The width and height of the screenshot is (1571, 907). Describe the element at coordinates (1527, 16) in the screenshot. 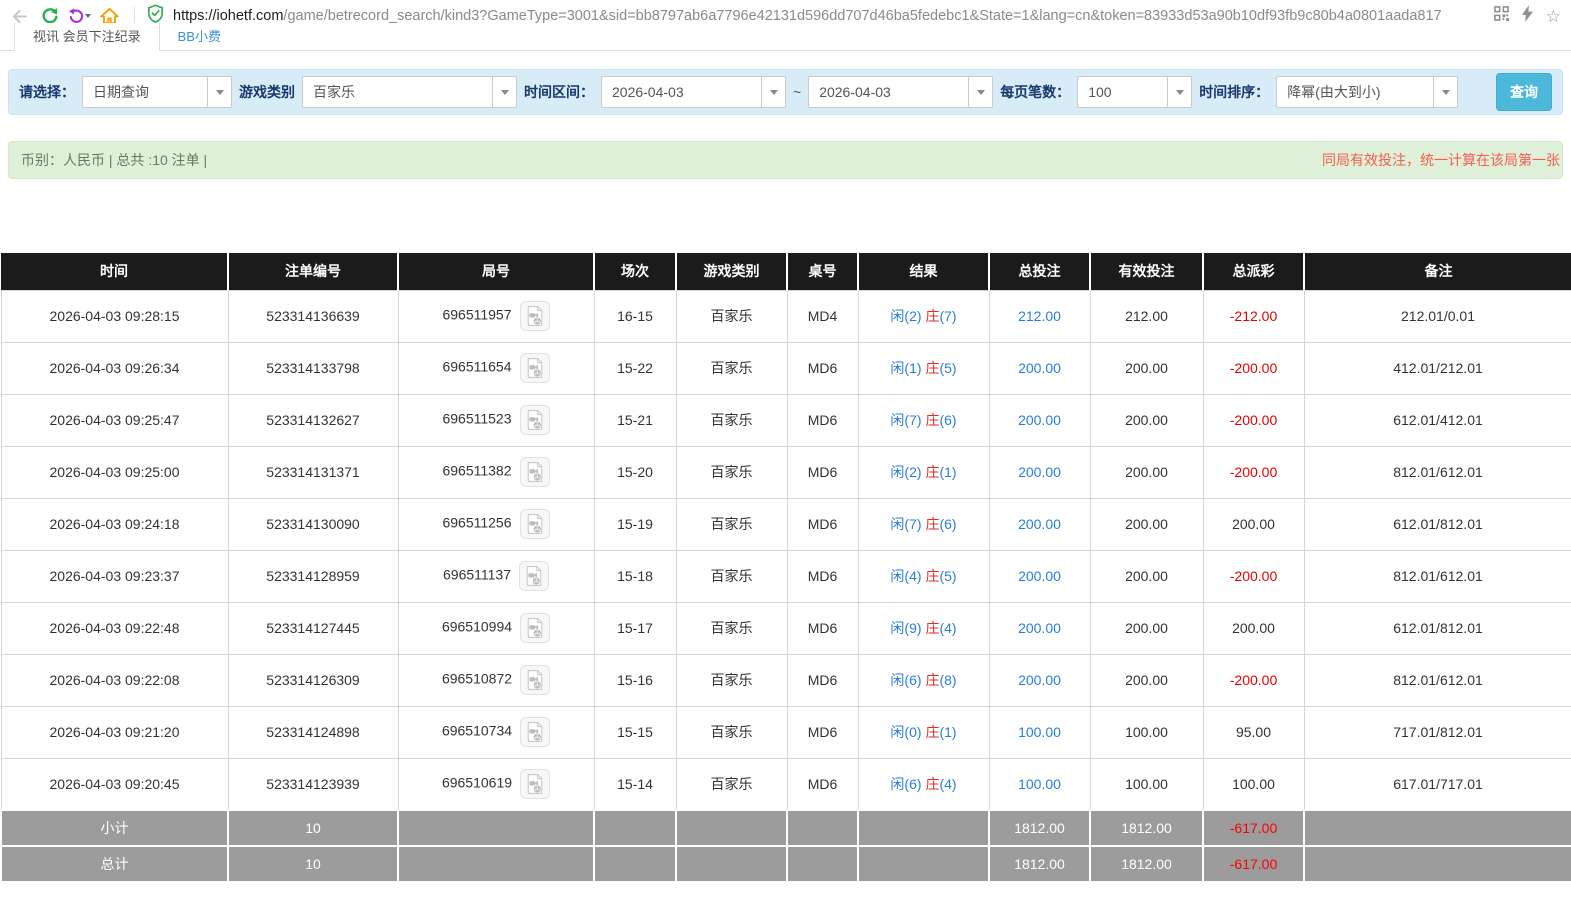

I see `lightning-icon` at that location.